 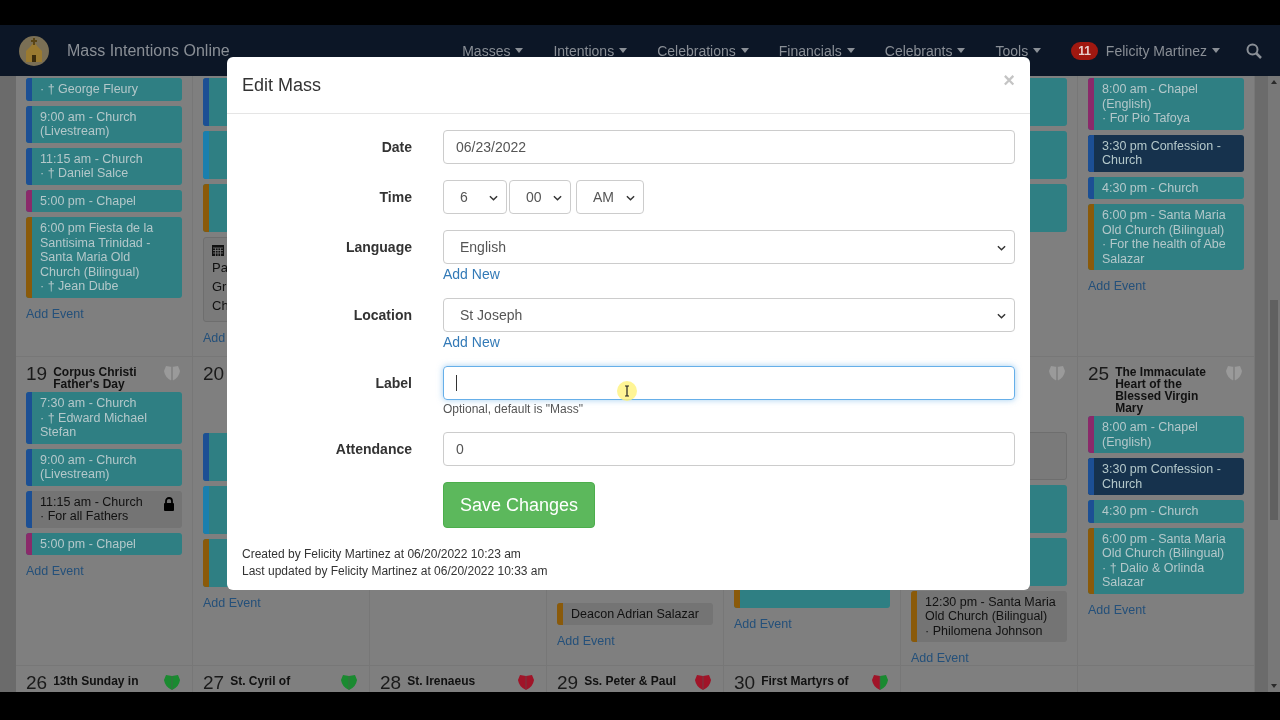 I want to click on day-number: 20, so click(x=214, y=374).